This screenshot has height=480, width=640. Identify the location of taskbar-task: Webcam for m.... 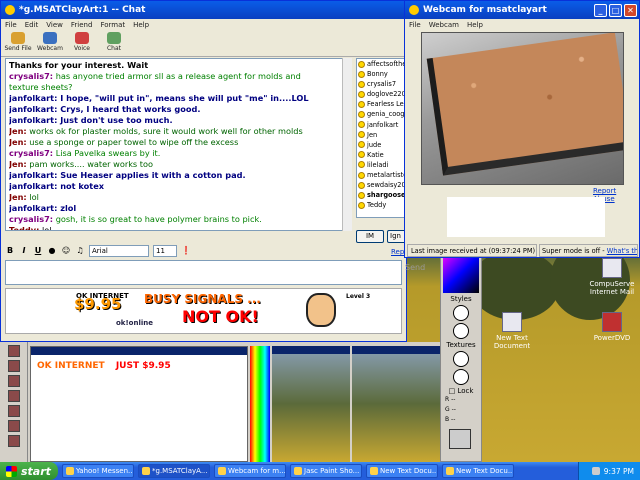
(250, 471).